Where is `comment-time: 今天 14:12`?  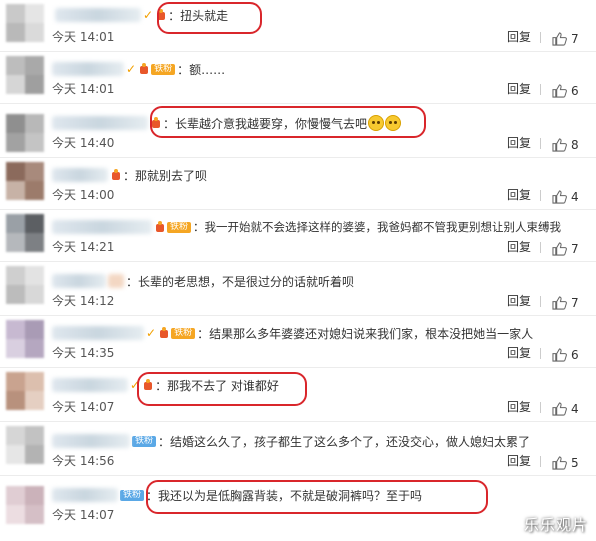 comment-time: 今天 14:12 is located at coordinates (83, 301).